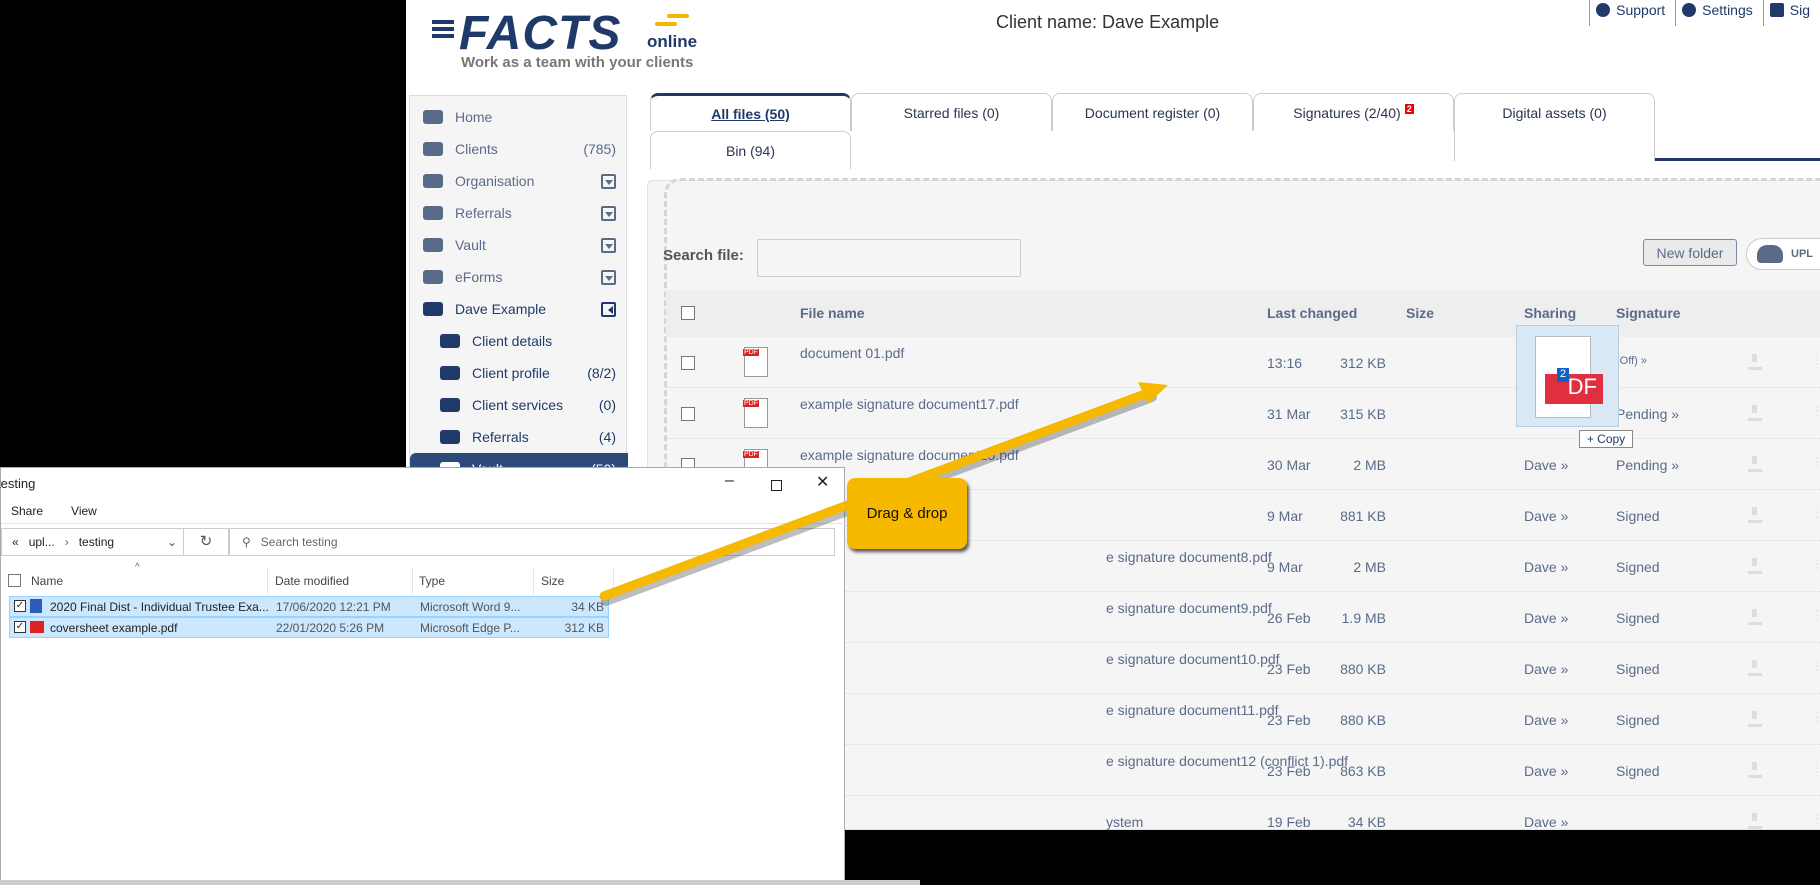 This screenshot has height=885, width=1820. I want to click on drag-drop-callout: Drag & drop, so click(907, 513).